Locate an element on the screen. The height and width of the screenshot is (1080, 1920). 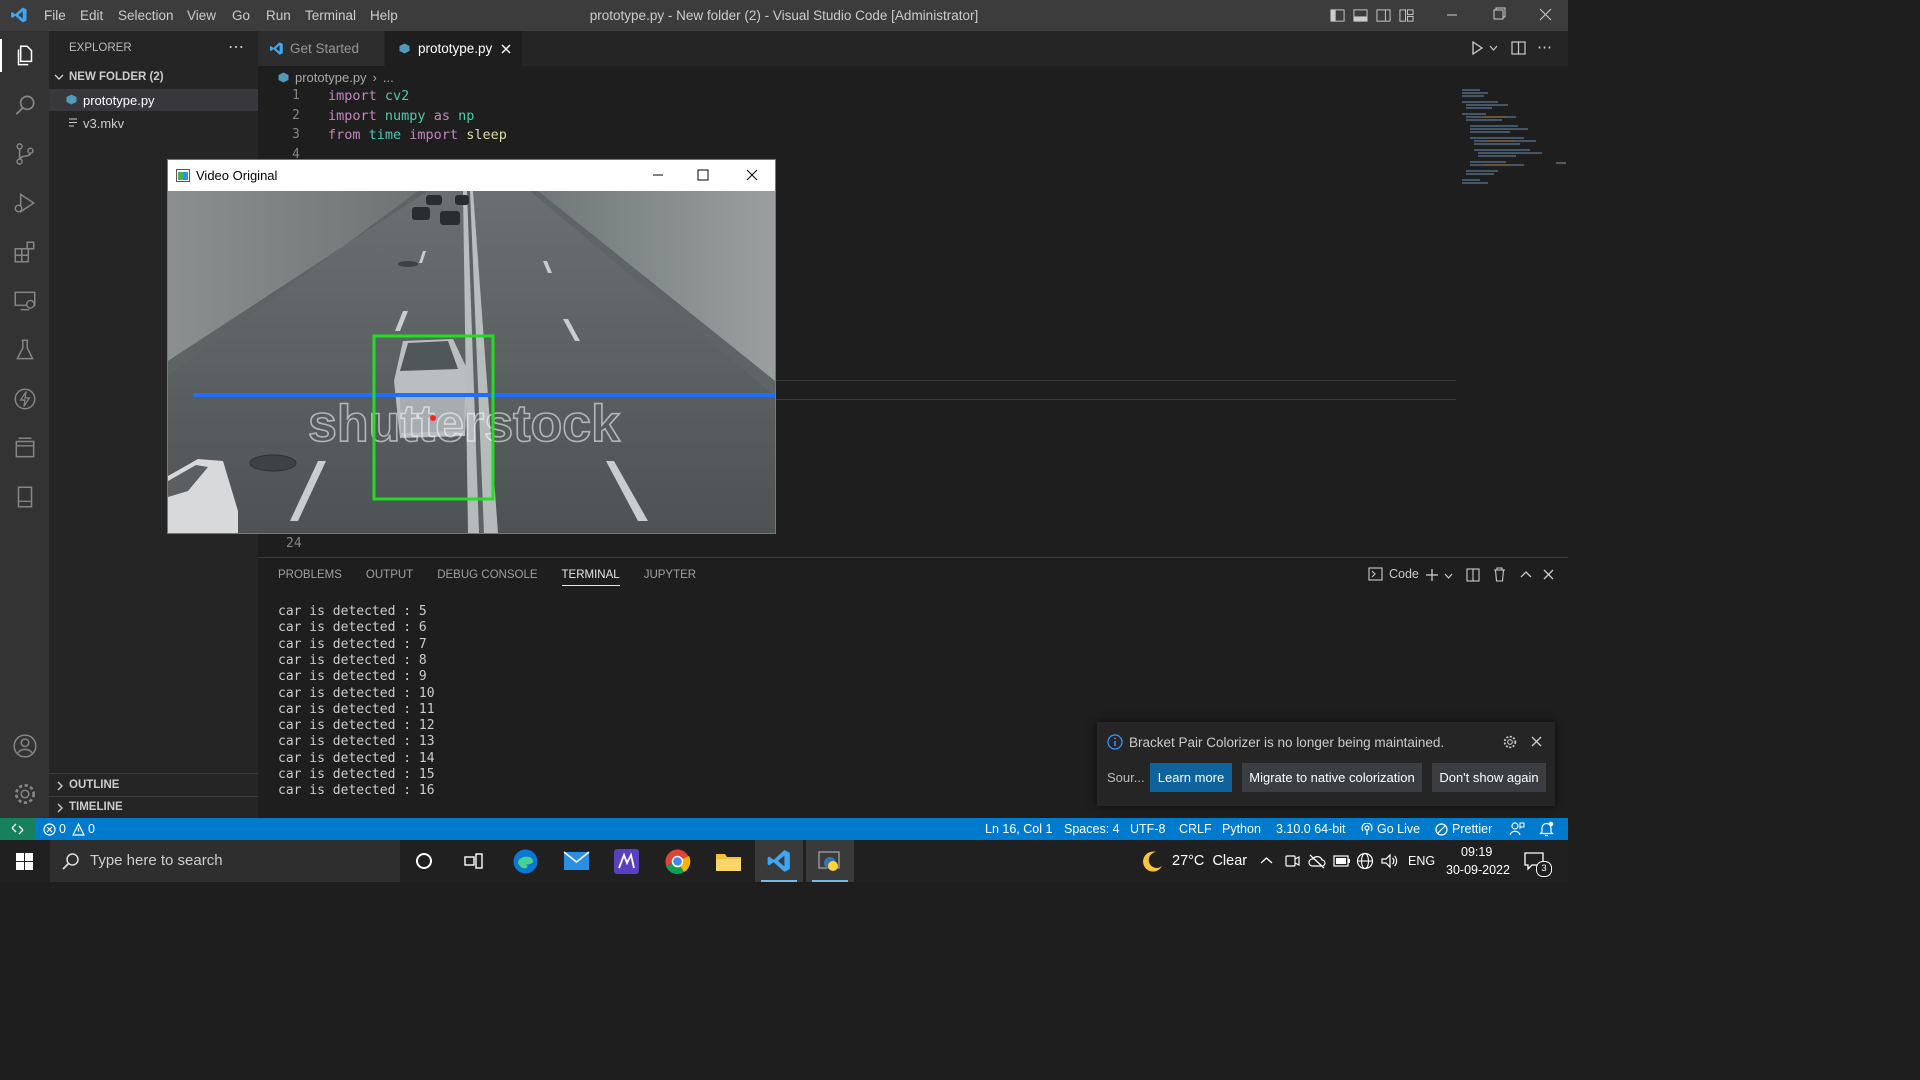
lightning-icon is located at coordinates (24, 398).